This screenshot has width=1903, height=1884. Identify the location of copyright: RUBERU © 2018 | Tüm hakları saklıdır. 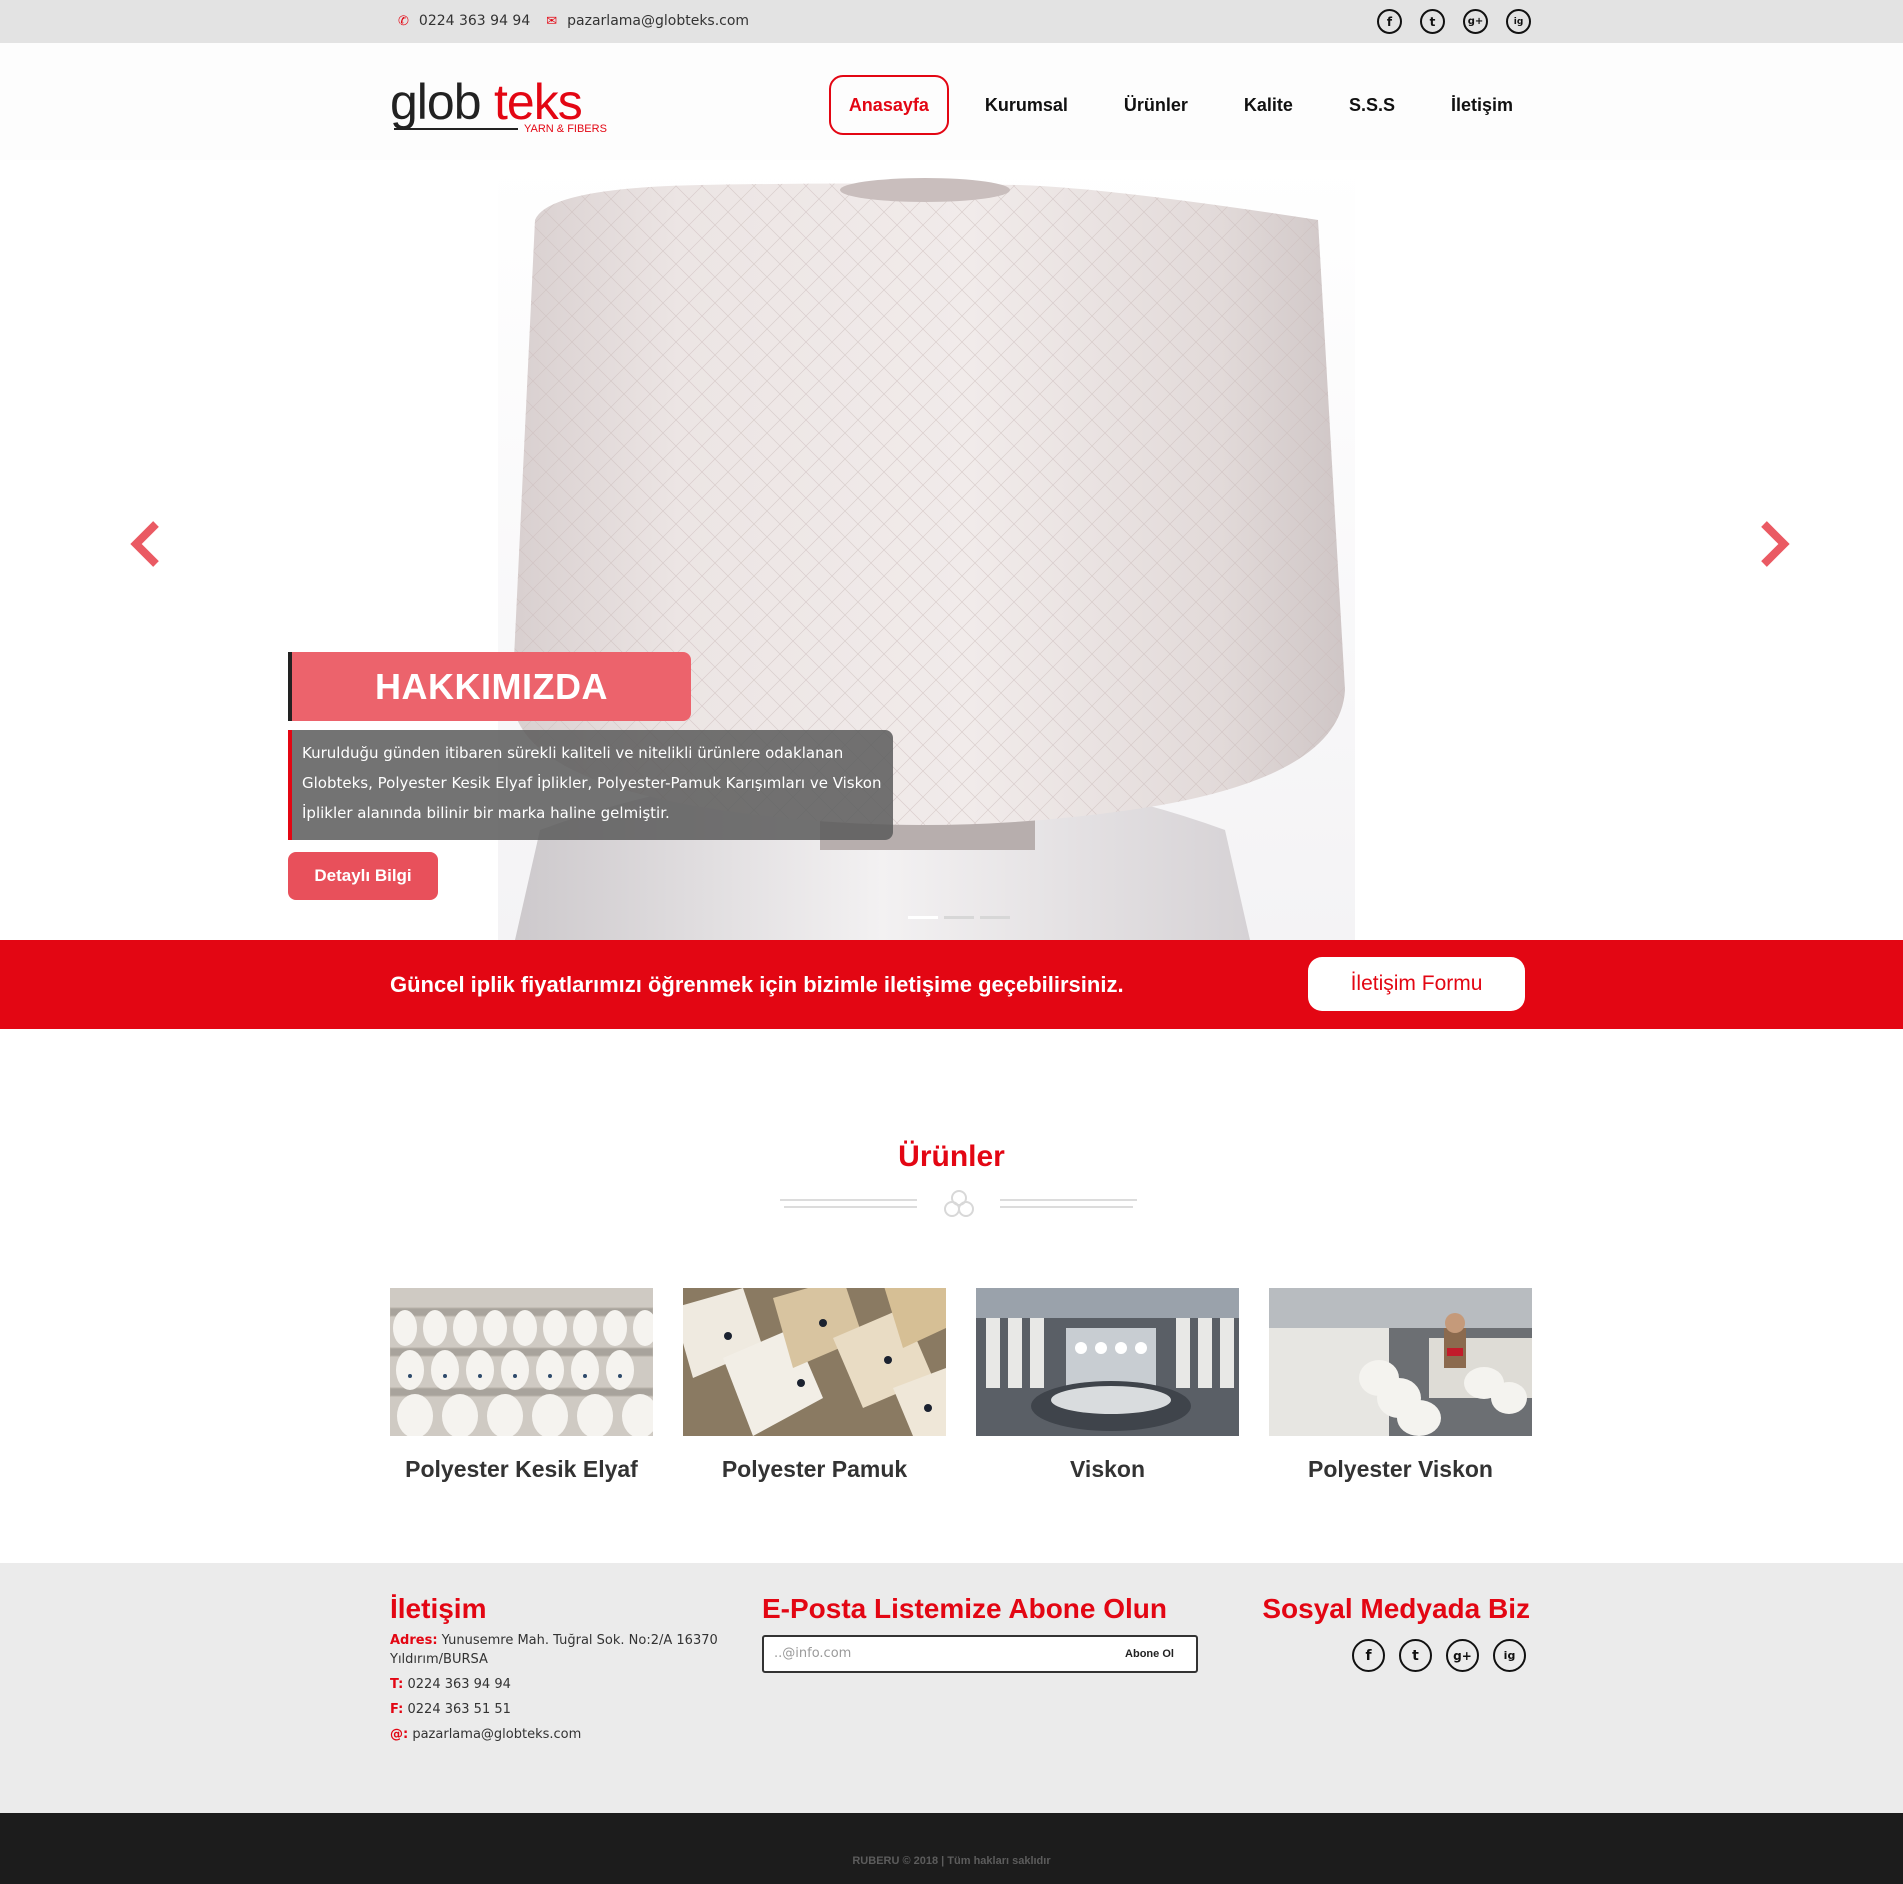
(951, 1861).